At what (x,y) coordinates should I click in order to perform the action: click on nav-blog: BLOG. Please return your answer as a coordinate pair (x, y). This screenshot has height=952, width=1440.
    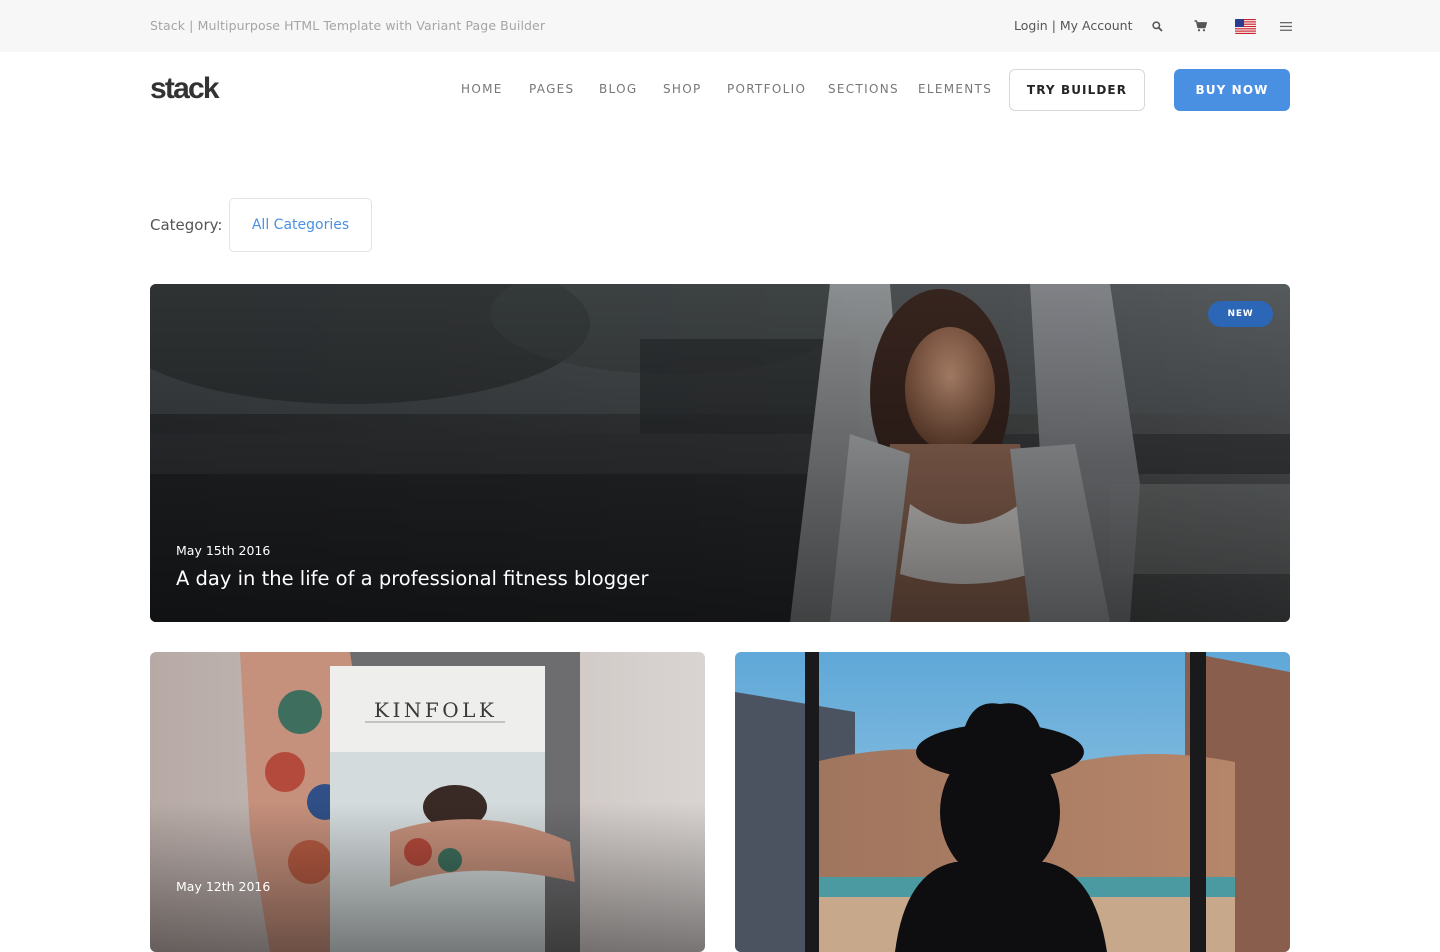
    Looking at the image, I should click on (618, 89).